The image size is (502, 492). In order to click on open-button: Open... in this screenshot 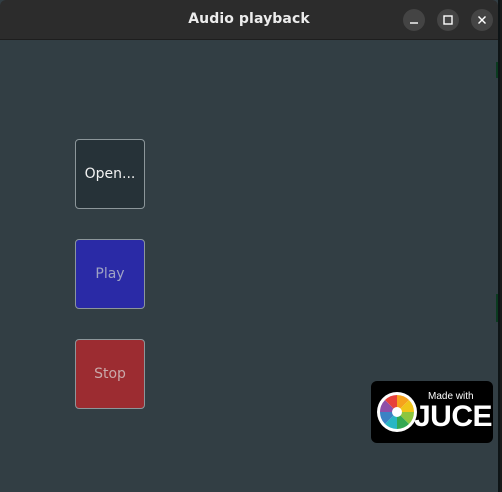, I will do `click(110, 174)`.